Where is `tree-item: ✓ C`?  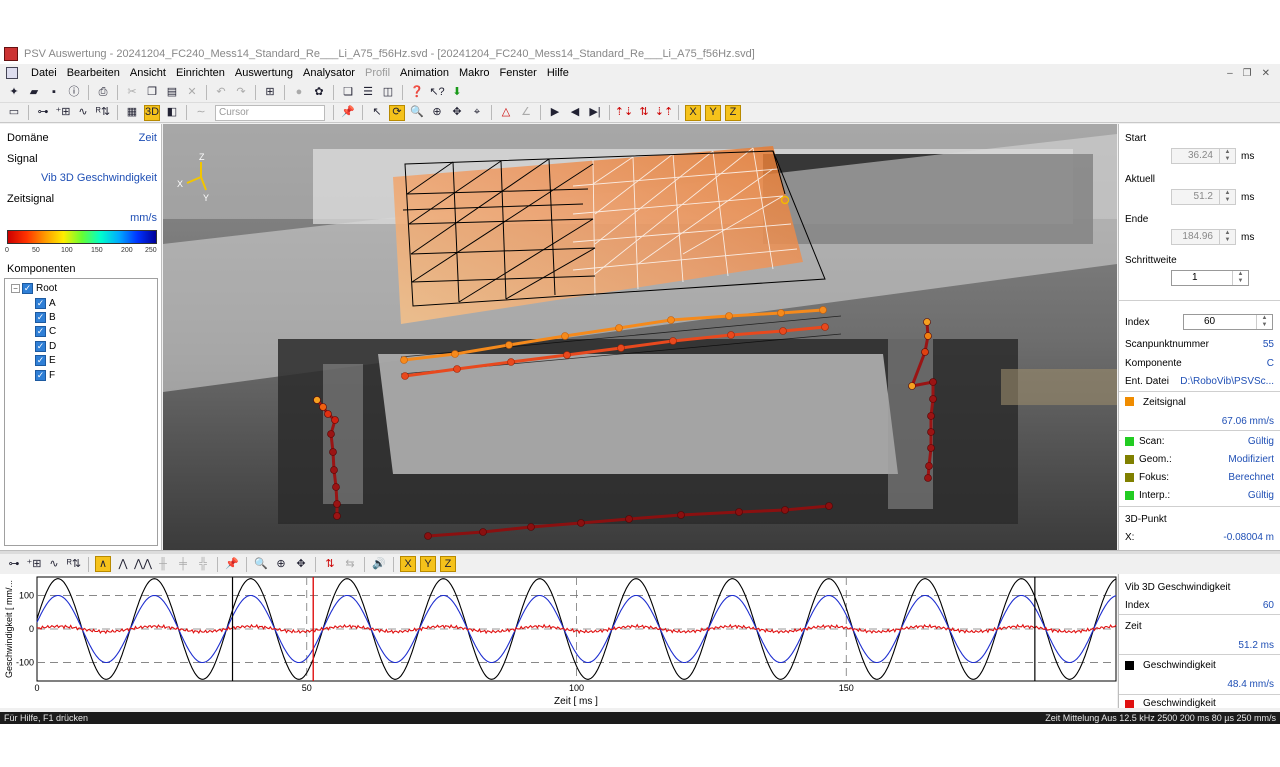 tree-item: ✓ C is located at coordinates (45, 331).